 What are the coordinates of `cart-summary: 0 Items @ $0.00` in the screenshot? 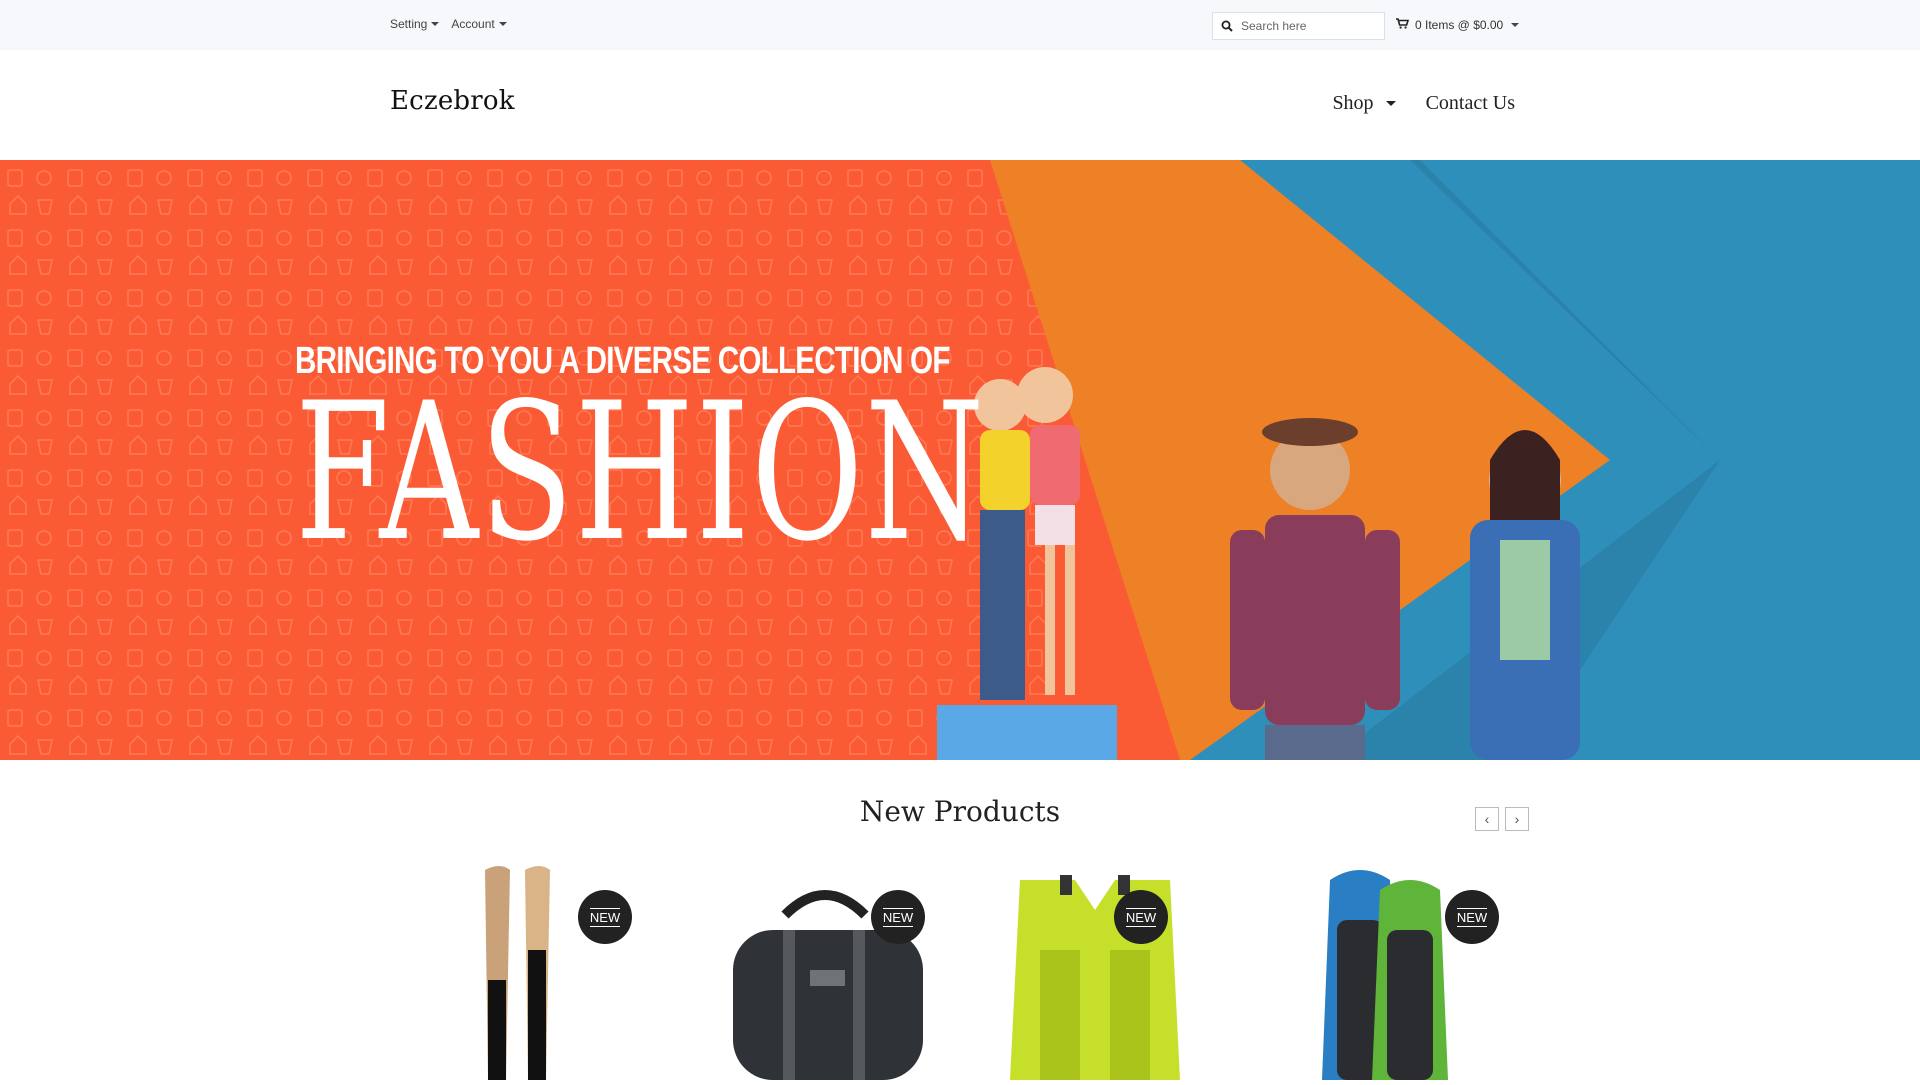 It's located at (1459, 25).